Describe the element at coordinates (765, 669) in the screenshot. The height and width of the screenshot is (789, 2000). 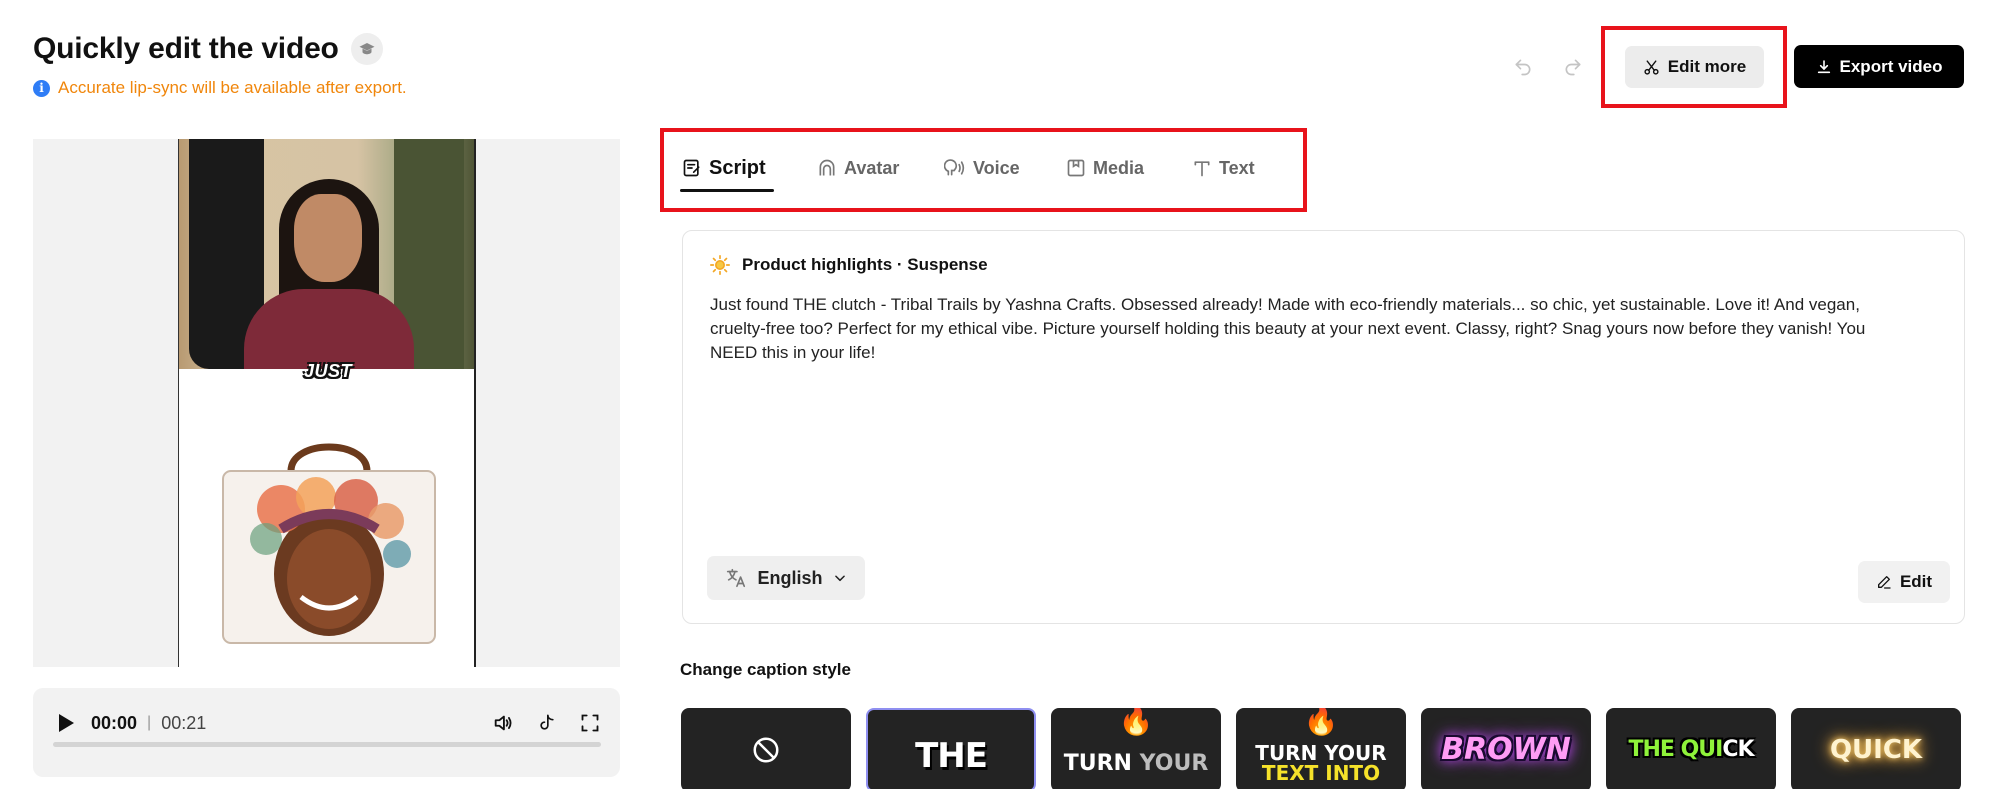
I see `caption-style-title: Change caption style` at that location.